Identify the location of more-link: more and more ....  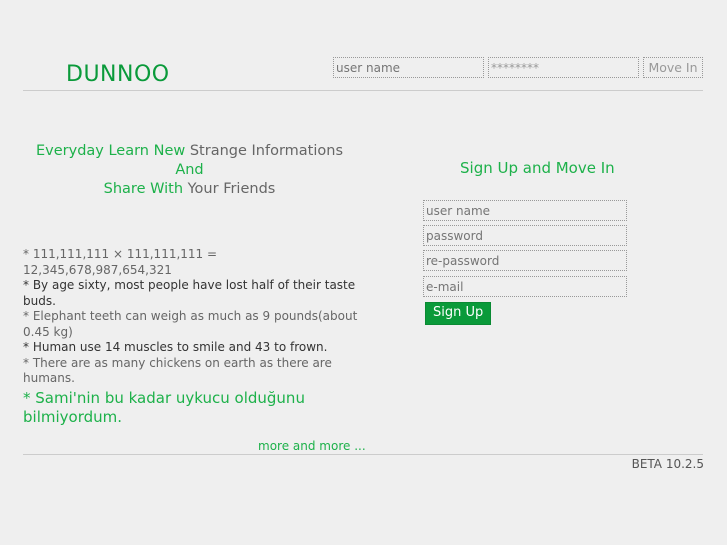
(312, 446).